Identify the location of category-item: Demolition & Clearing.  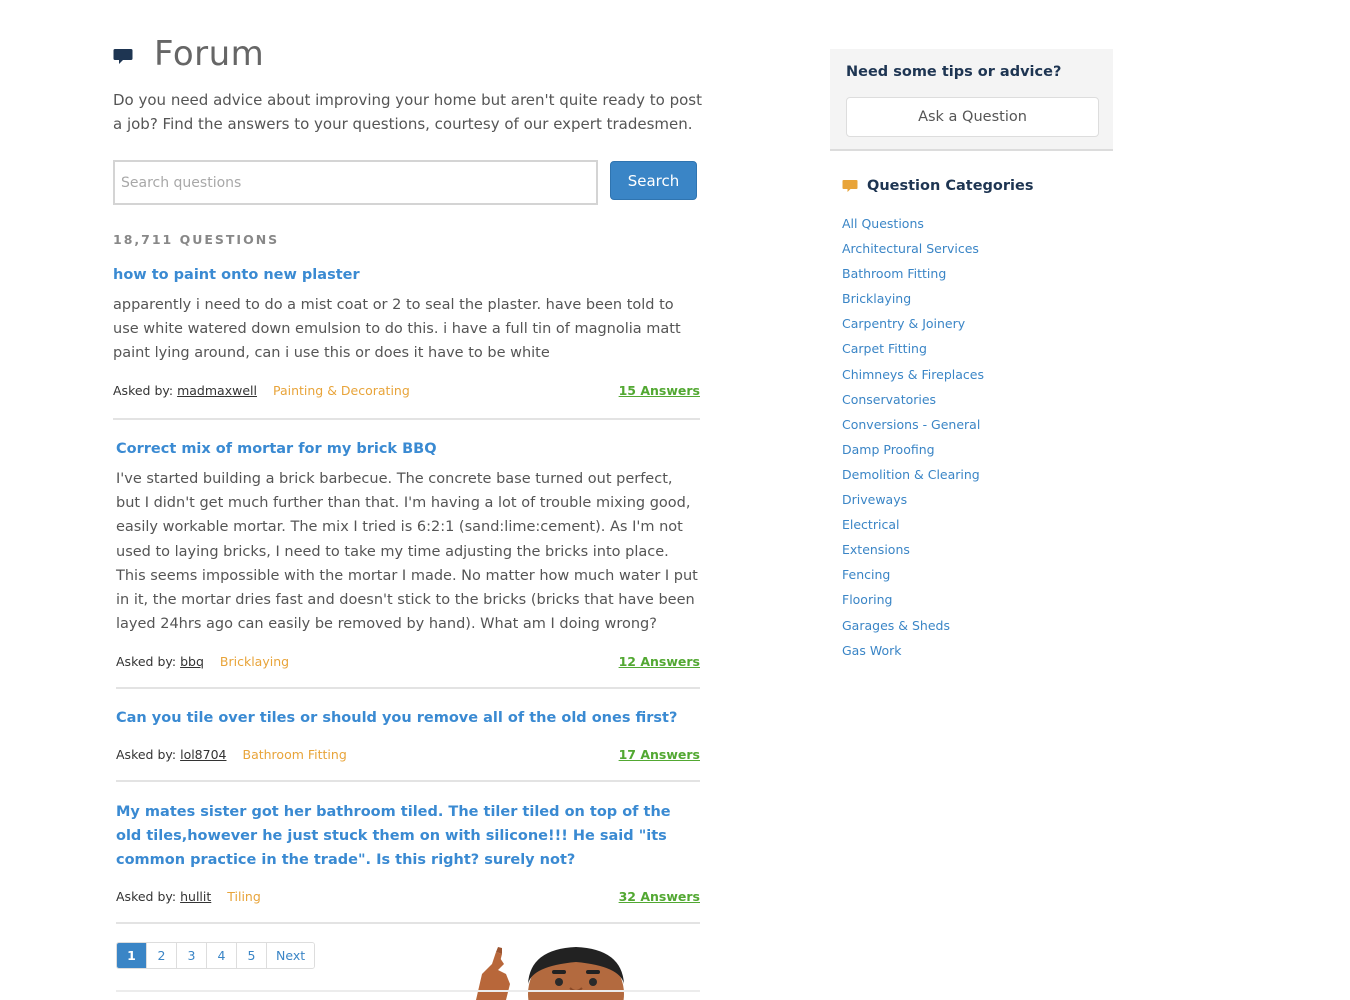
(913, 477).